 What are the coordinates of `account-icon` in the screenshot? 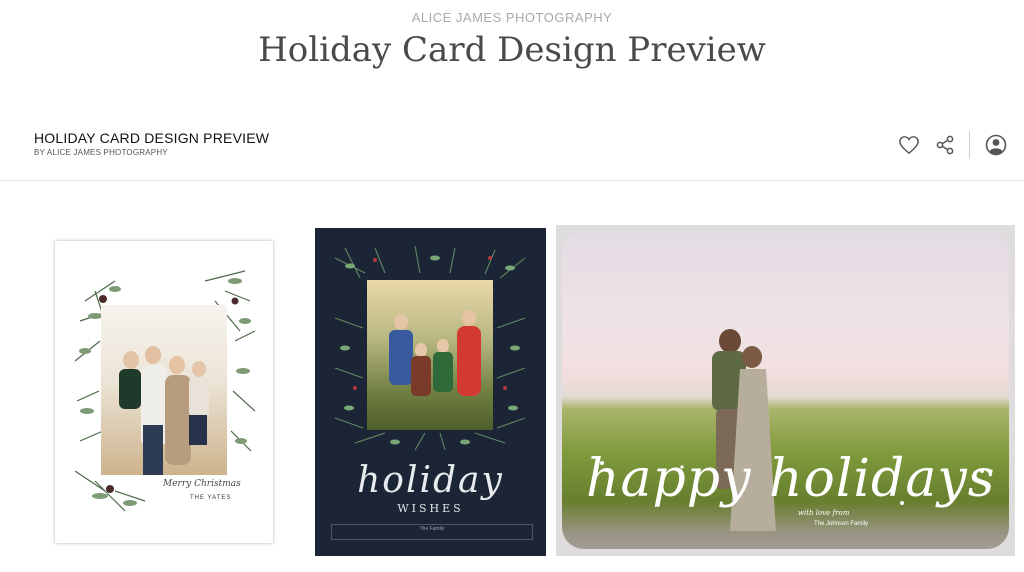 It's located at (996, 145).